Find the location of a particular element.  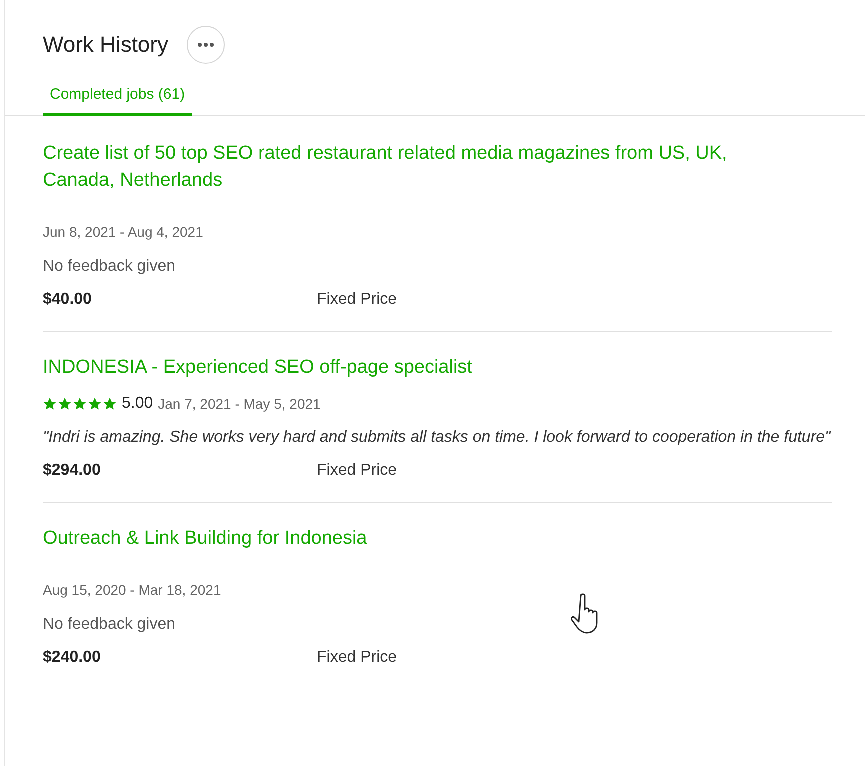

job-title-link: Outreach & Link Building for Indonesia is located at coordinates (423, 538).